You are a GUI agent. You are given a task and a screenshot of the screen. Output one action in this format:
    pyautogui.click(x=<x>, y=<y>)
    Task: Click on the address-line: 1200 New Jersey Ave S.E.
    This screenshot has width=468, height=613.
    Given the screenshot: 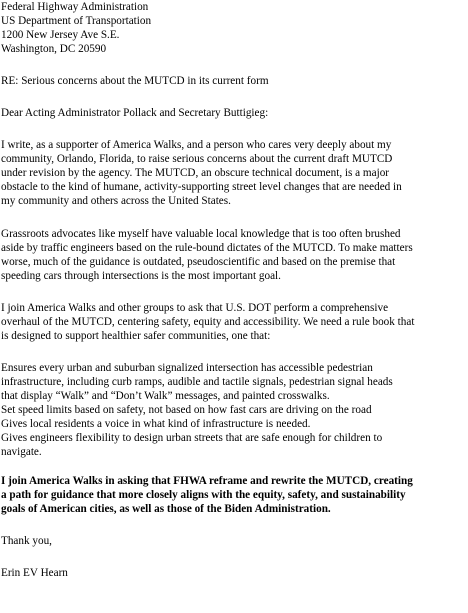 What is the action you would take?
    pyautogui.click(x=60, y=35)
    